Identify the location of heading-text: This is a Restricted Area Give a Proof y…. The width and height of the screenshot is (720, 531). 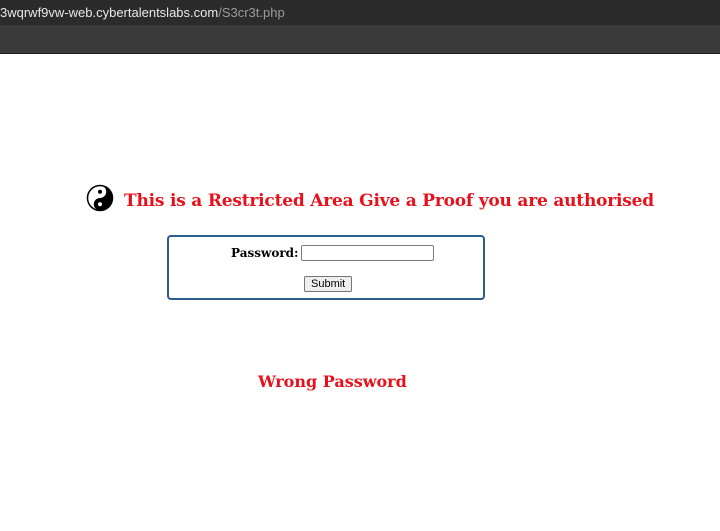
(389, 201).